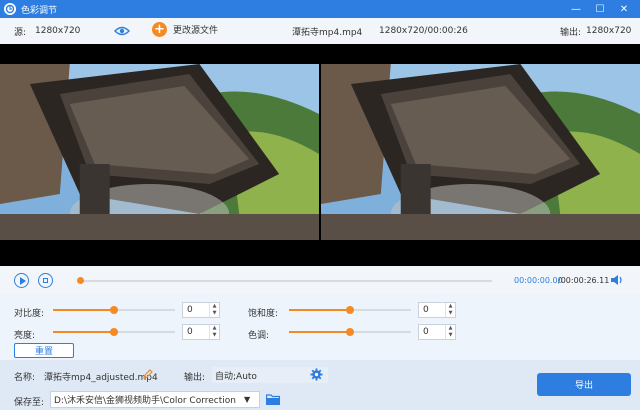  Describe the element at coordinates (29, 314) in the screenshot. I see `contrast-label: 对比度:` at that location.